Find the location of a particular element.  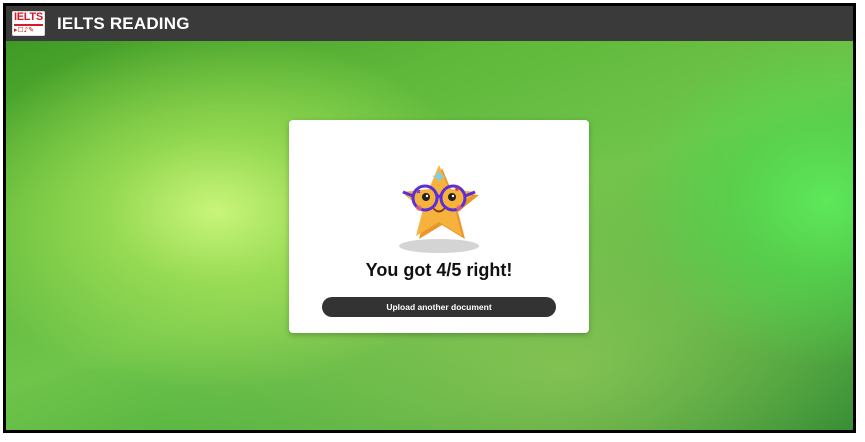

result-message: You got 4/5 right! is located at coordinates (439, 270).